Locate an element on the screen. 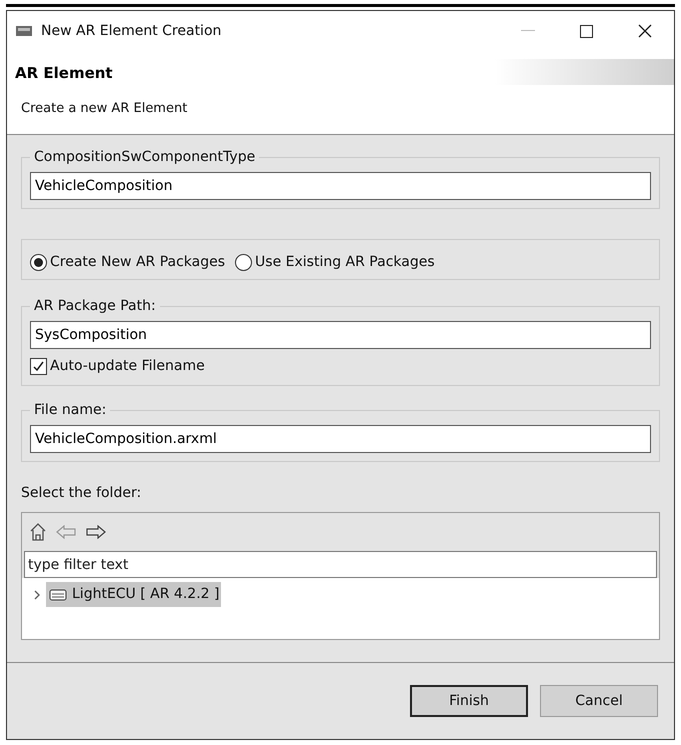 Image resolution: width=681 pixels, height=745 pixels. window-title: New AR Element Creation is located at coordinates (131, 31).